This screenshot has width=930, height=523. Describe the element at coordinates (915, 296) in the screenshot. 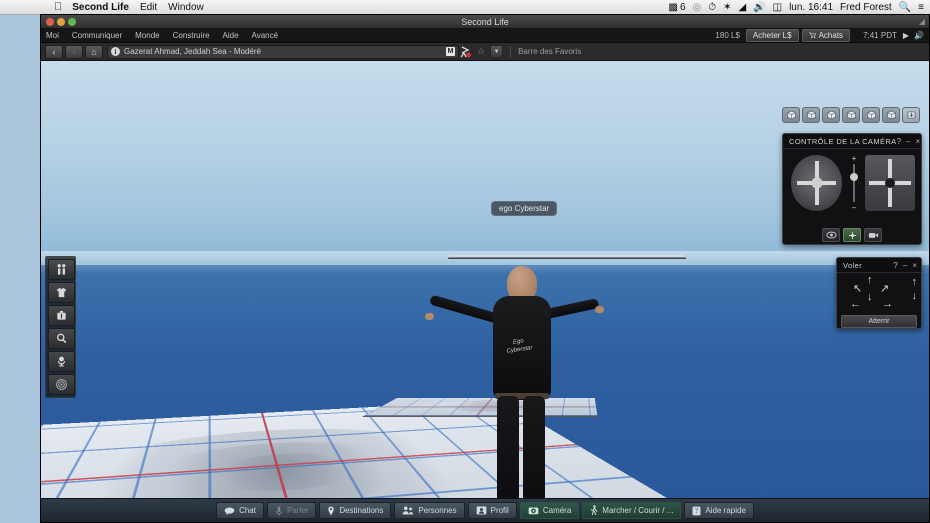

I see `fly-down-icon: ↓` at that location.